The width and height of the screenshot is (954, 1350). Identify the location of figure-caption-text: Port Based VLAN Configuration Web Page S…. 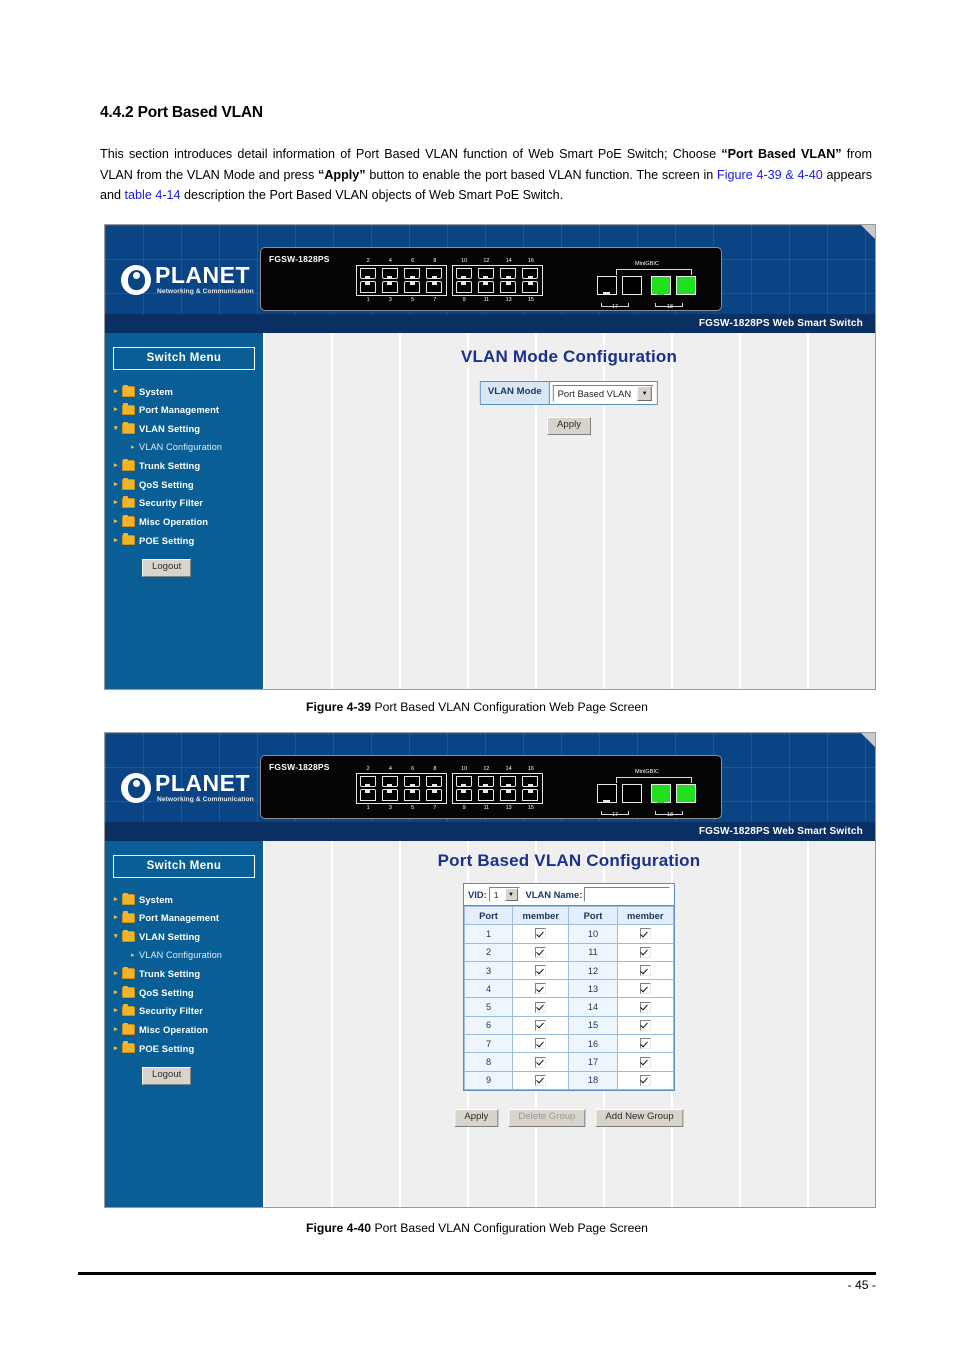
(509, 1228).